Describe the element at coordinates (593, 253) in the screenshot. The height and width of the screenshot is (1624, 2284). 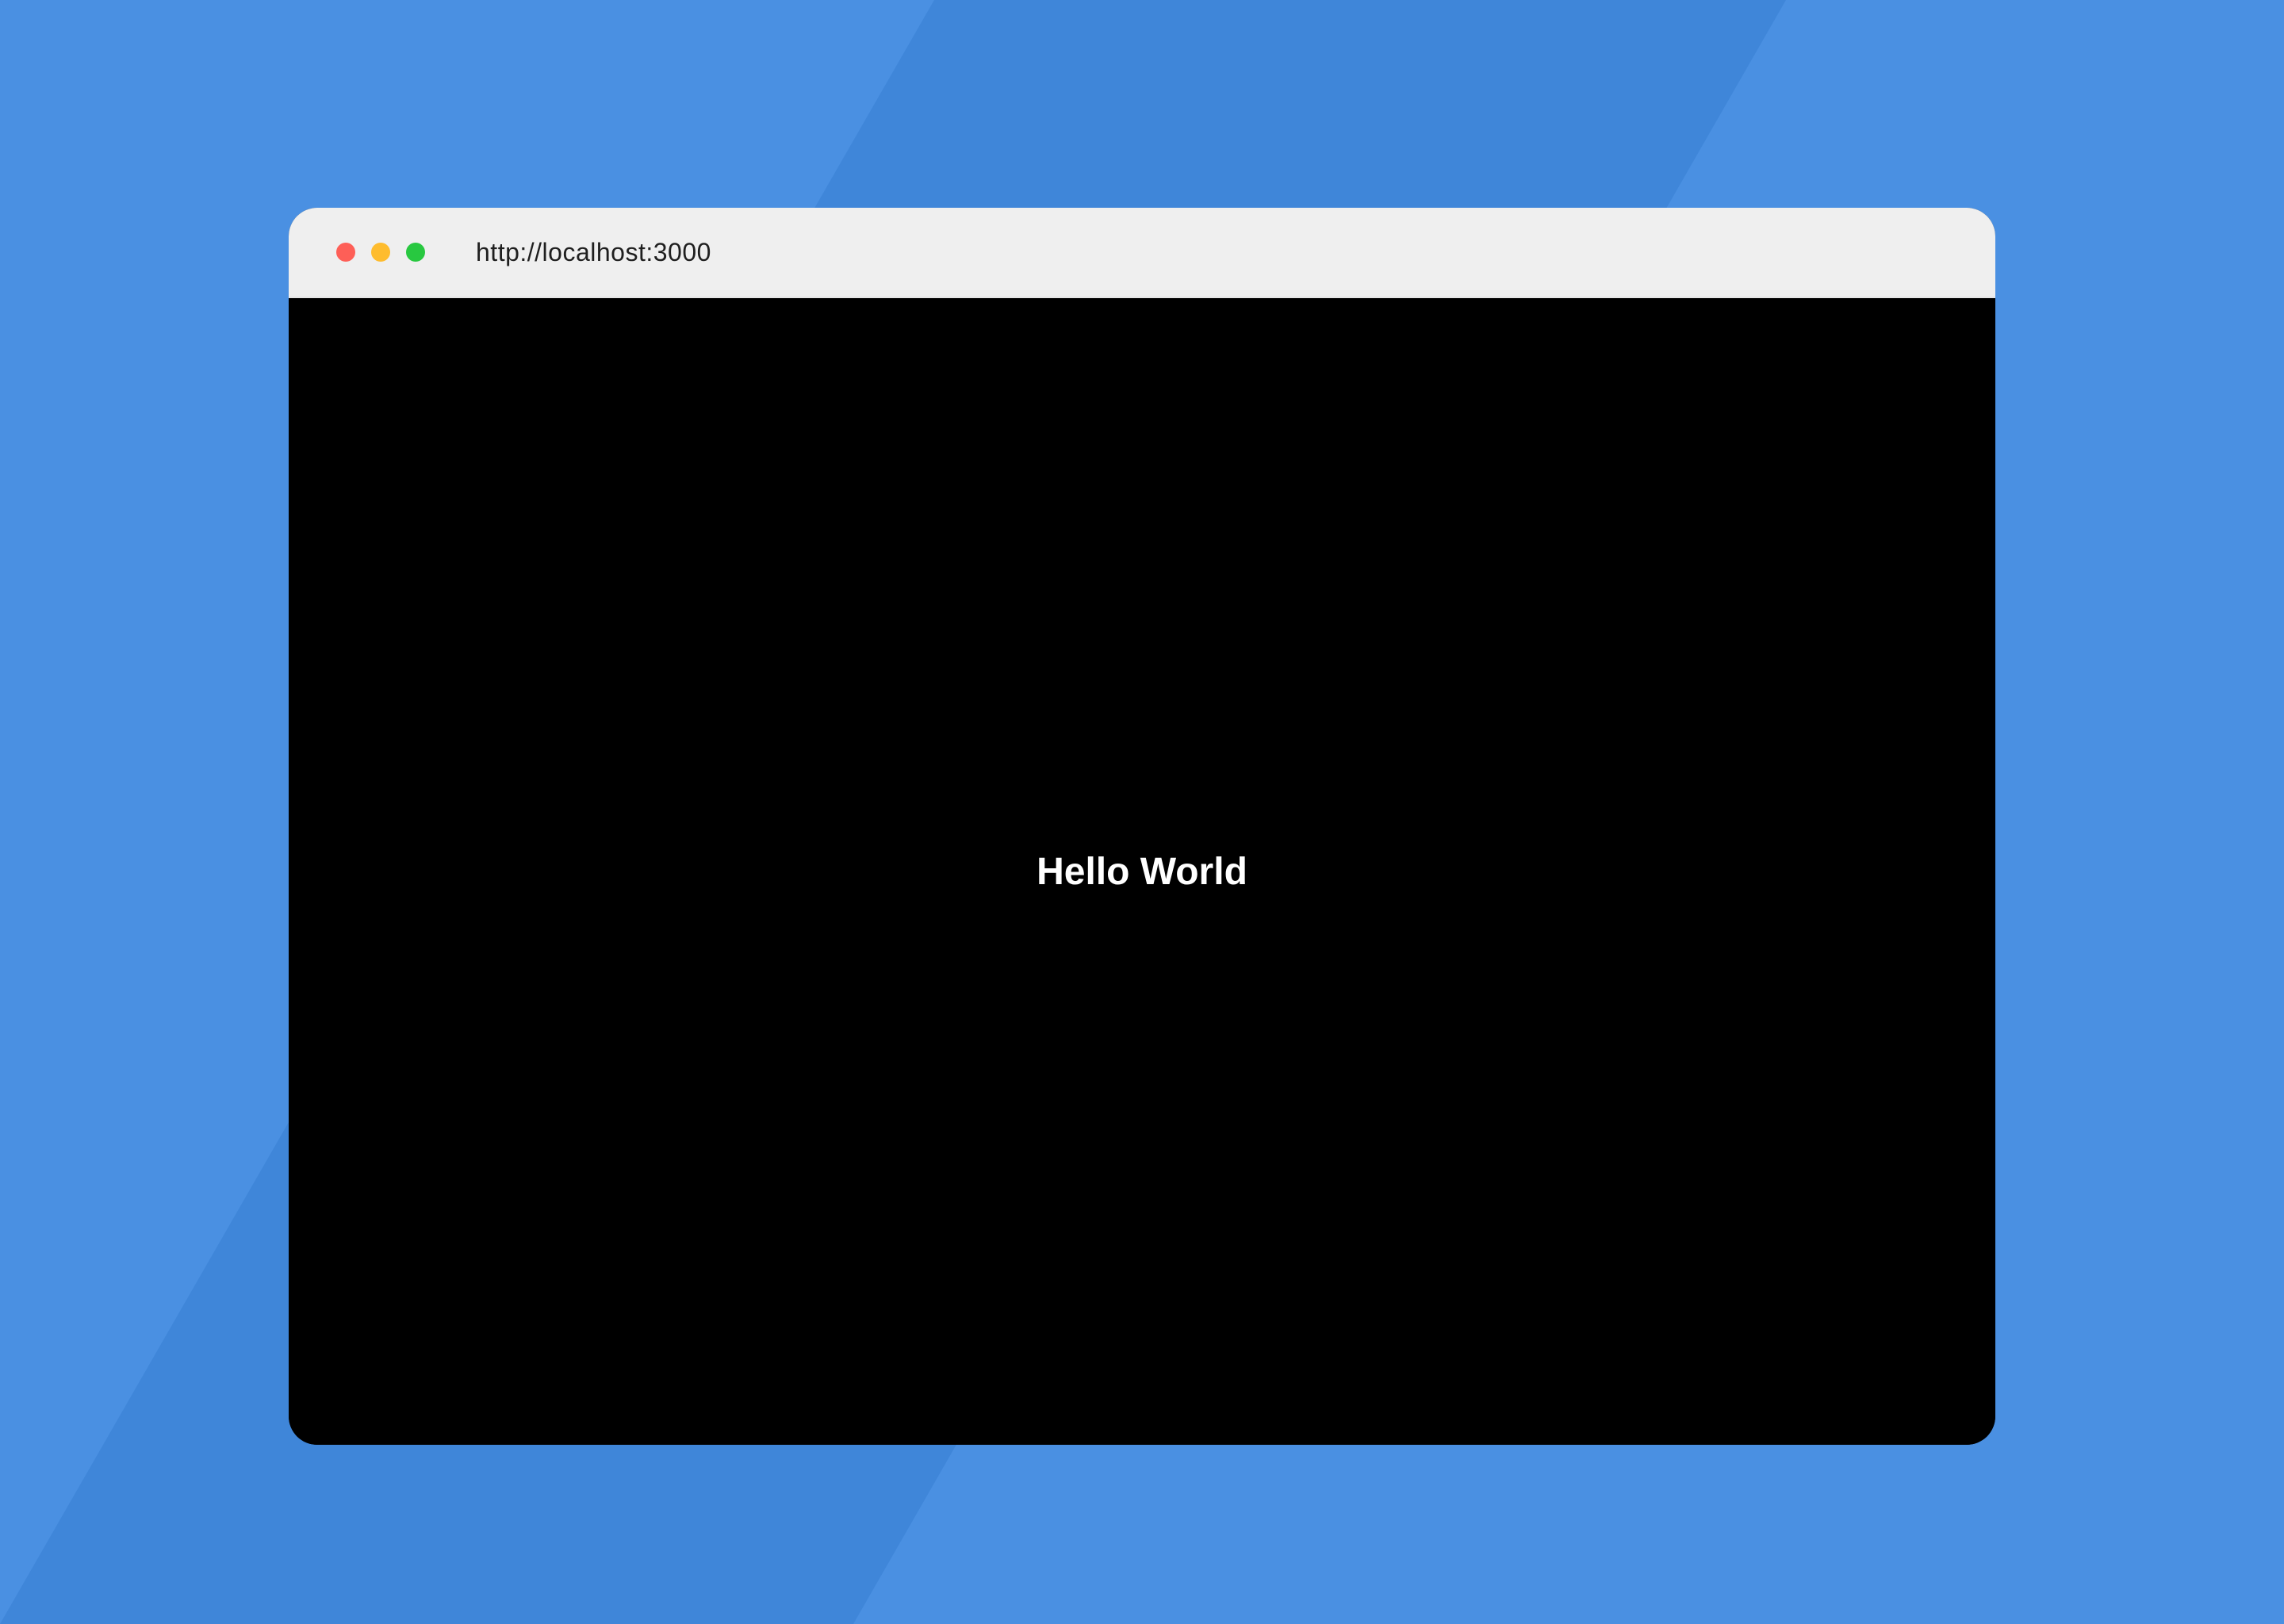
I see `address-bar: http://localhost:3000` at that location.